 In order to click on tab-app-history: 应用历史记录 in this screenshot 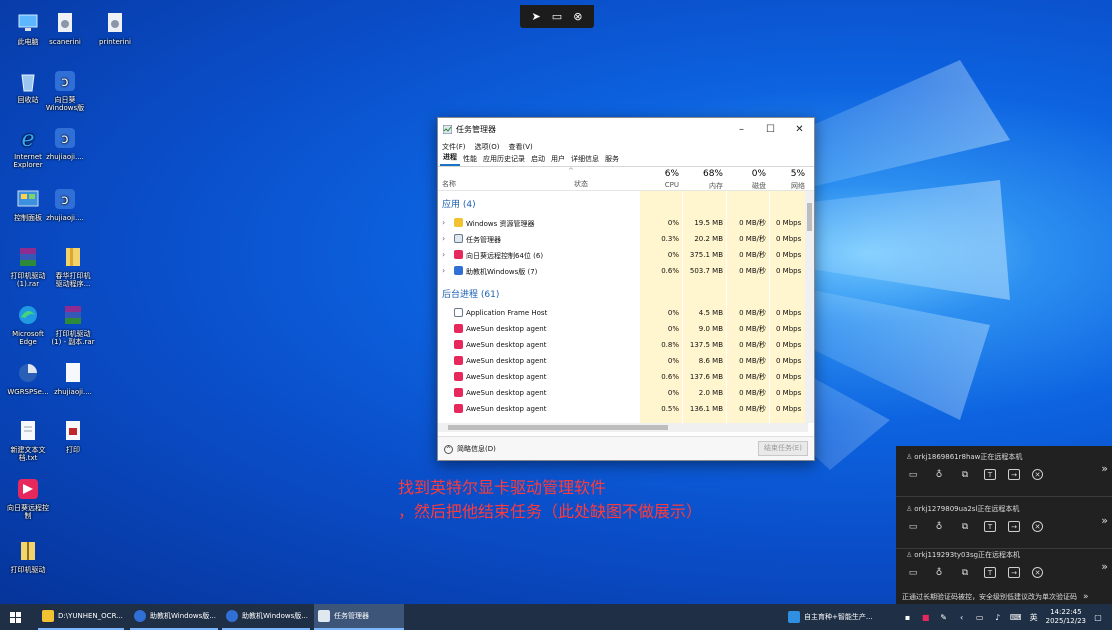, I will do `click(504, 160)`.